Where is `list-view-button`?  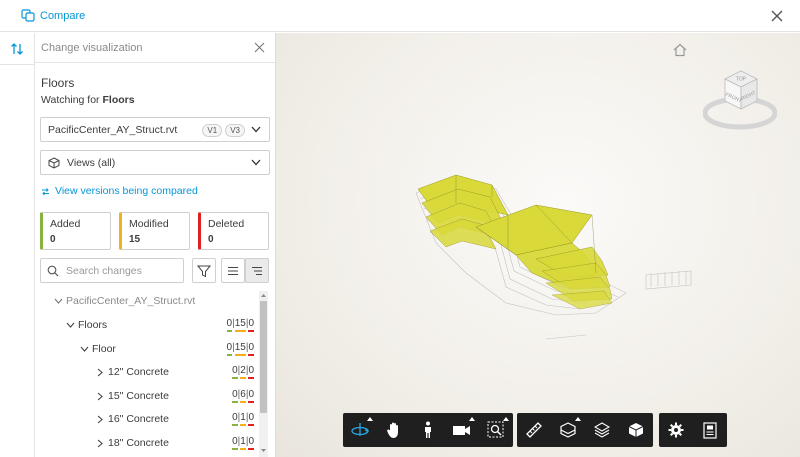
list-view-button is located at coordinates (233, 270).